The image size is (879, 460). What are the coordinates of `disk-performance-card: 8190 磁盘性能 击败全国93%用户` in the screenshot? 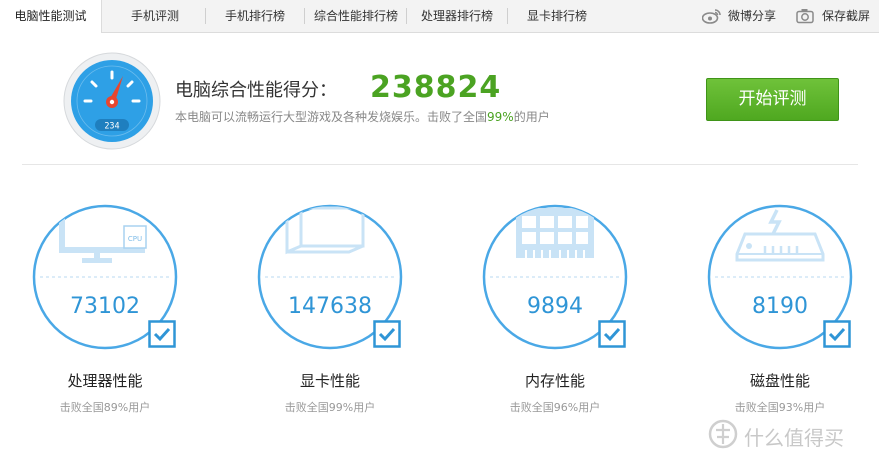 It's located at (792, 311).